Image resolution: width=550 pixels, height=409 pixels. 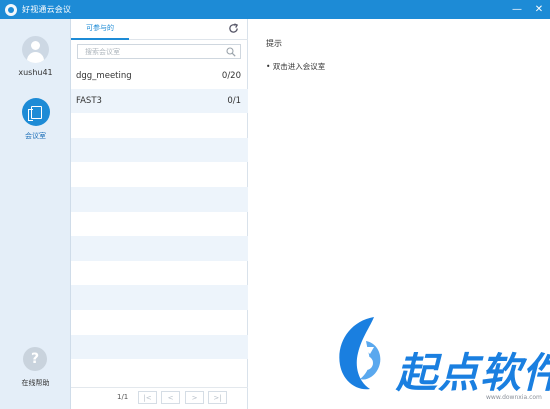 I want to click on online-help-label: 在线帮助, so click(x=35, y=383).